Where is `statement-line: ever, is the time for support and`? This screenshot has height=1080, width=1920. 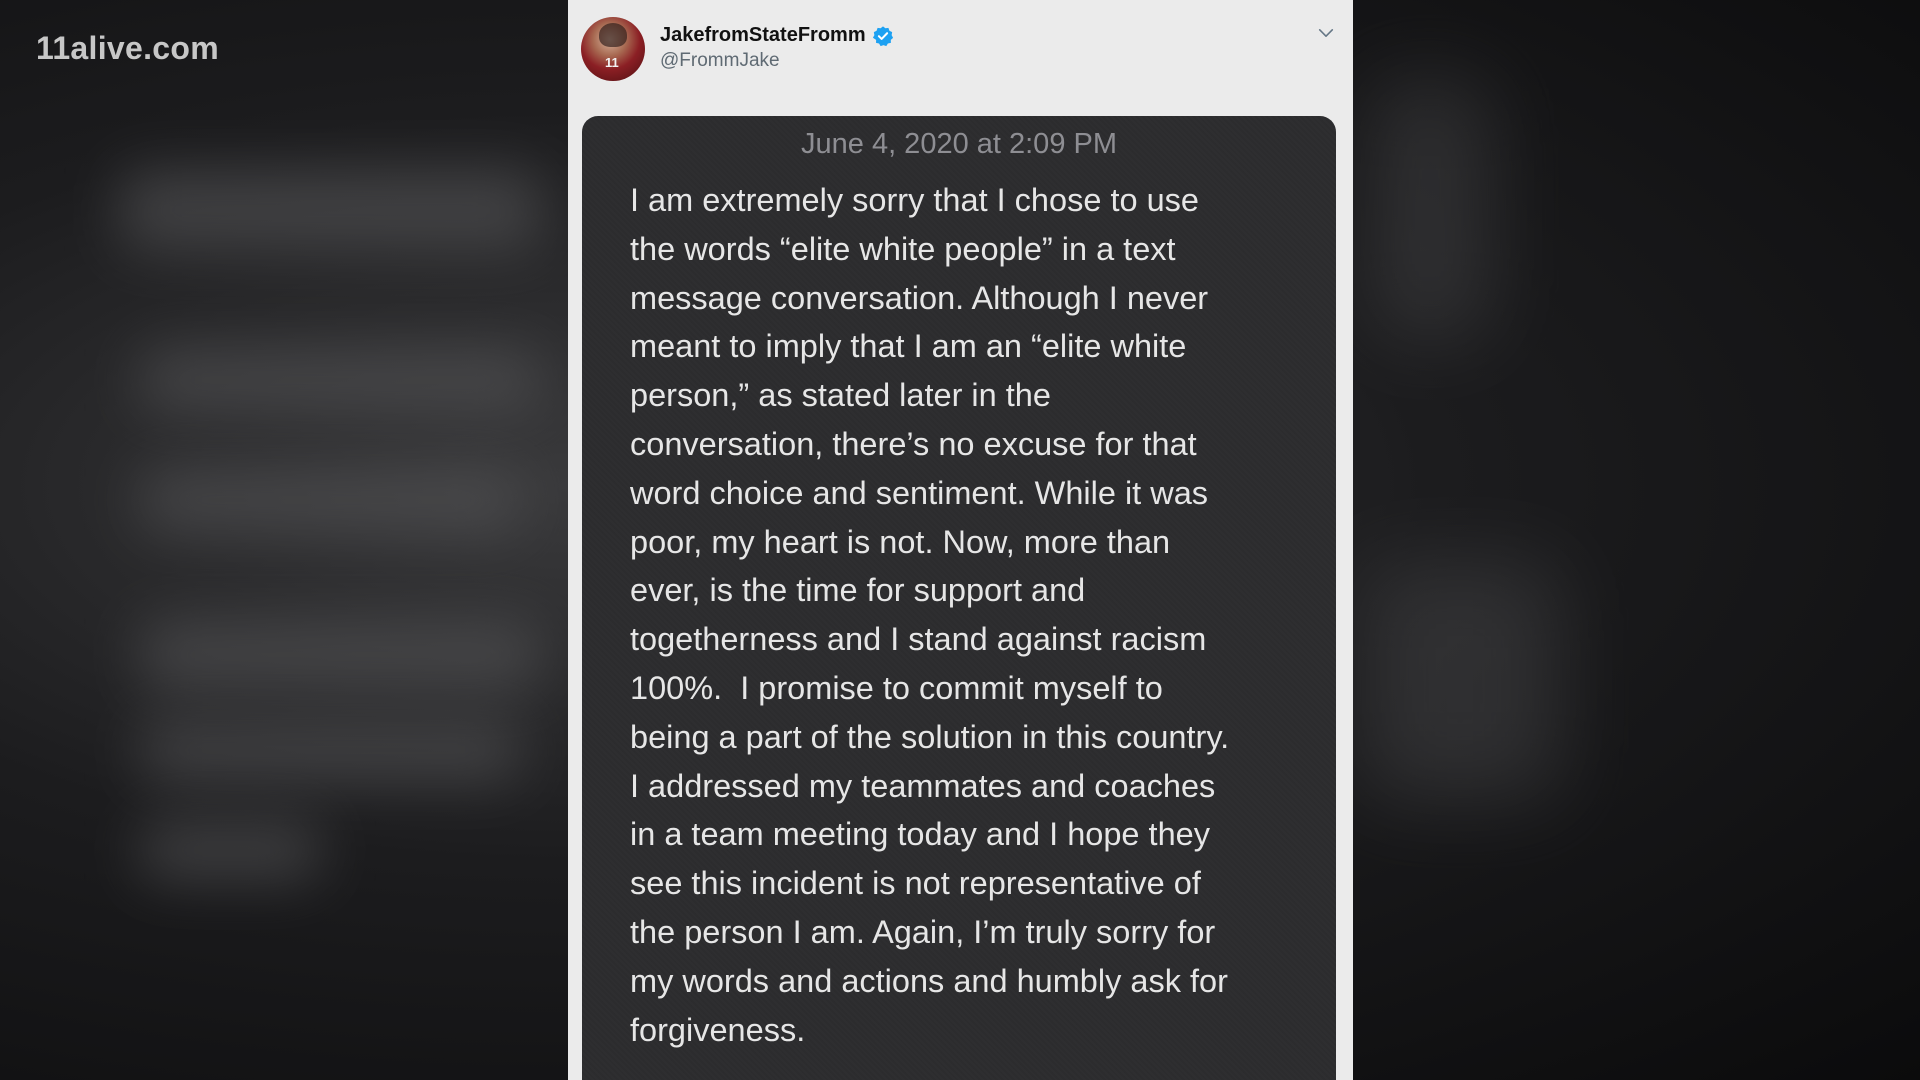 statement-line: ever, is the time for support and is located at coordinates (858, 590).